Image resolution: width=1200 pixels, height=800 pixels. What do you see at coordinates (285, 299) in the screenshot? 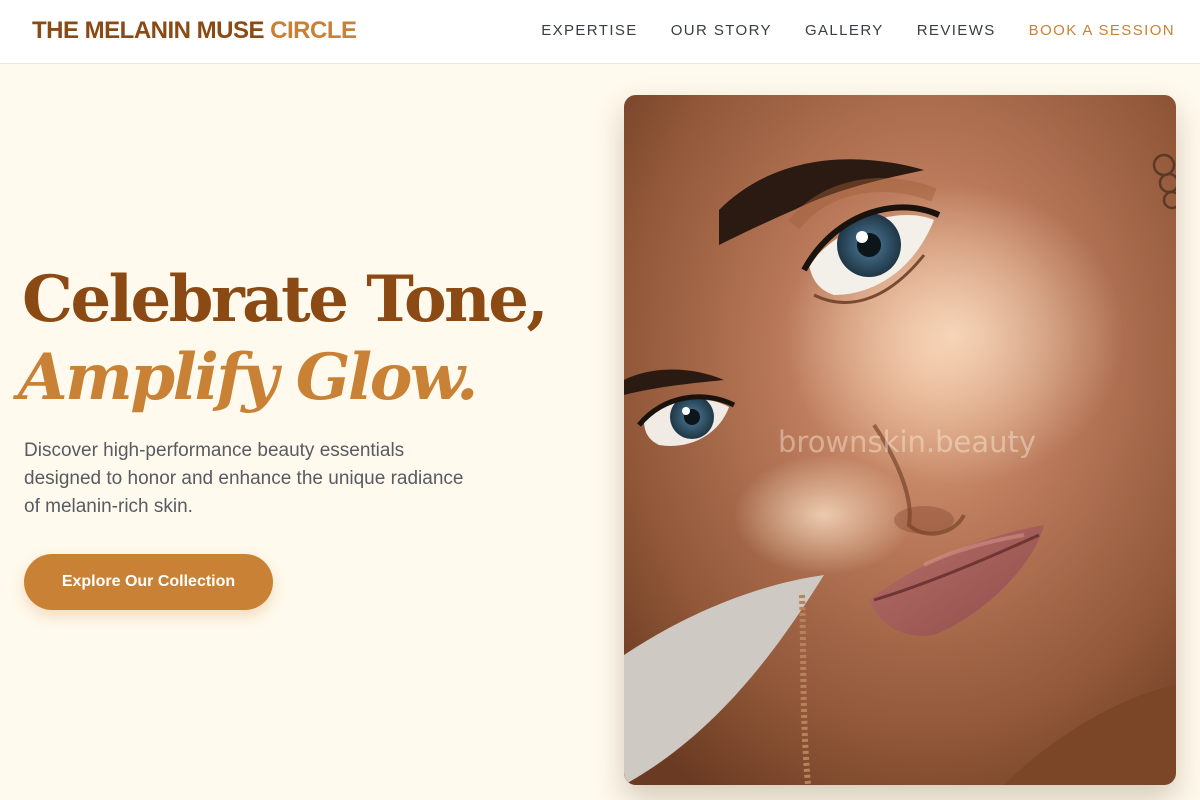
I see `hero-headline: Celebrate Tone,` at bounding box center [285, 299].